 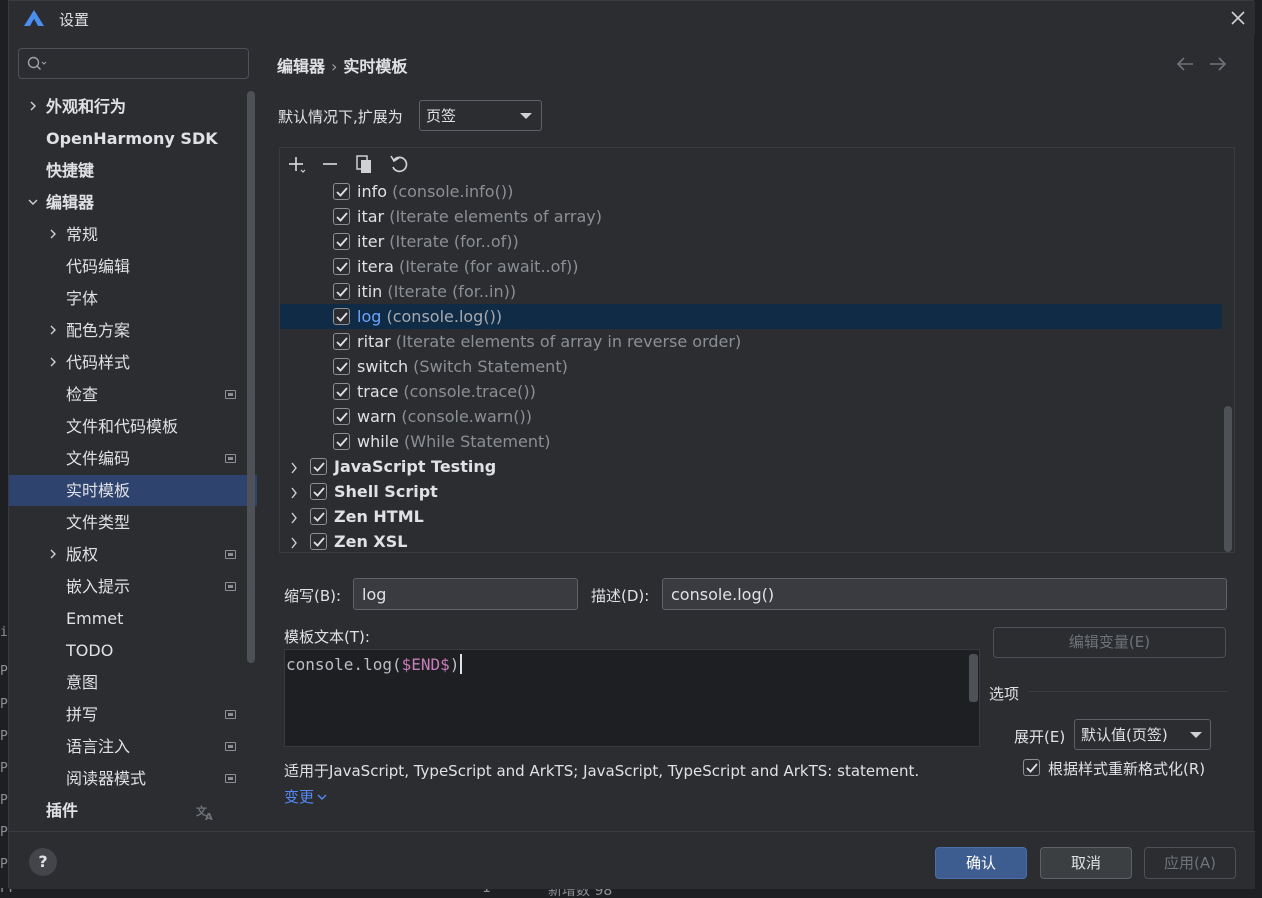 What do you see at coordinates (133, 810) in the screenshot?
I see `sidebar-item-plugins: 插件 文 A` at bounding box center [133, 810].